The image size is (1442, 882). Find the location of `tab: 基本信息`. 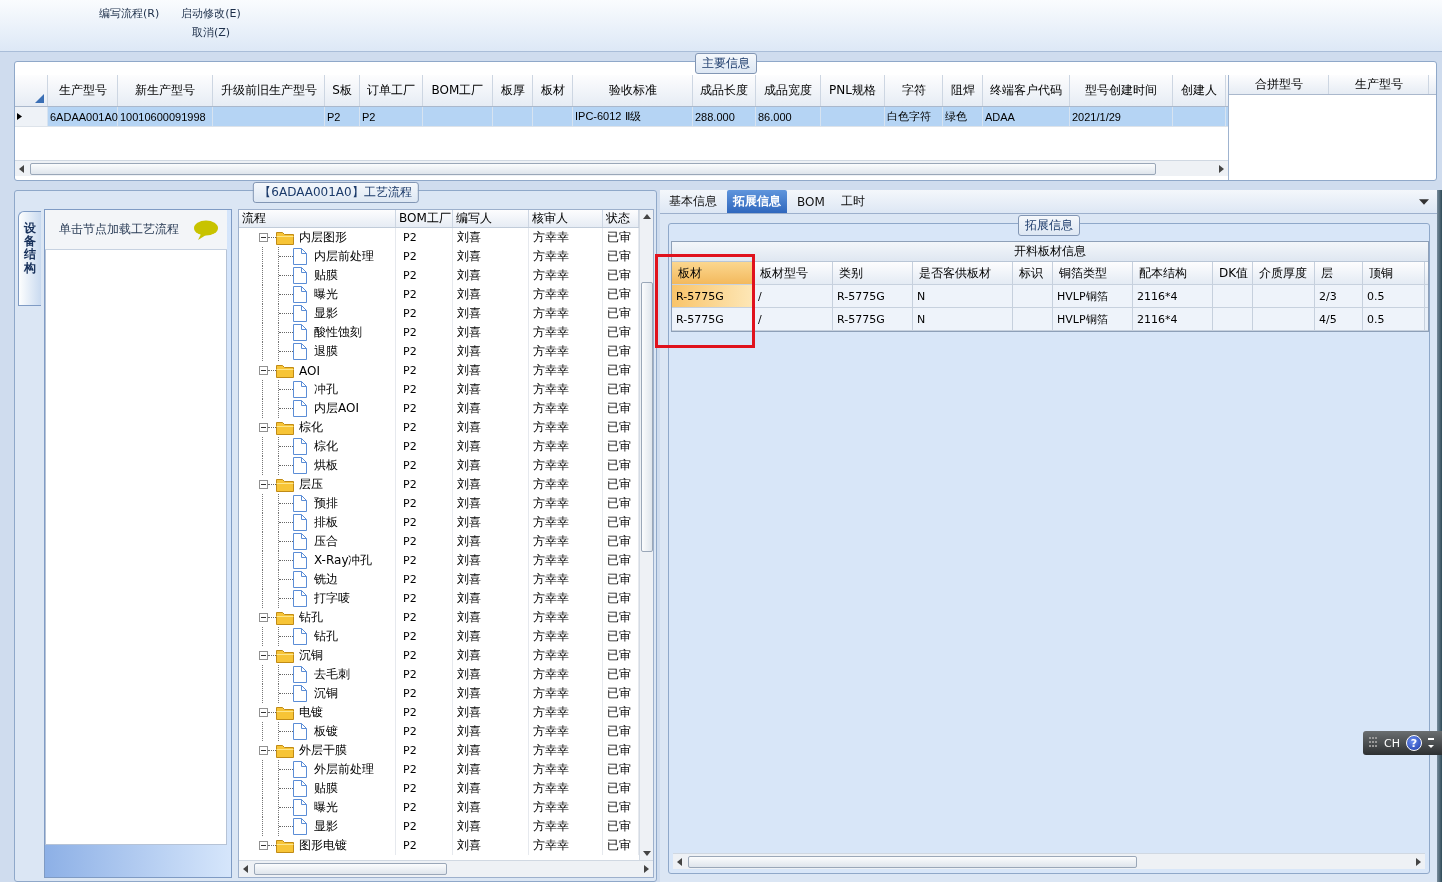

tab: 基本信息 is located at coordinates (693, 201).